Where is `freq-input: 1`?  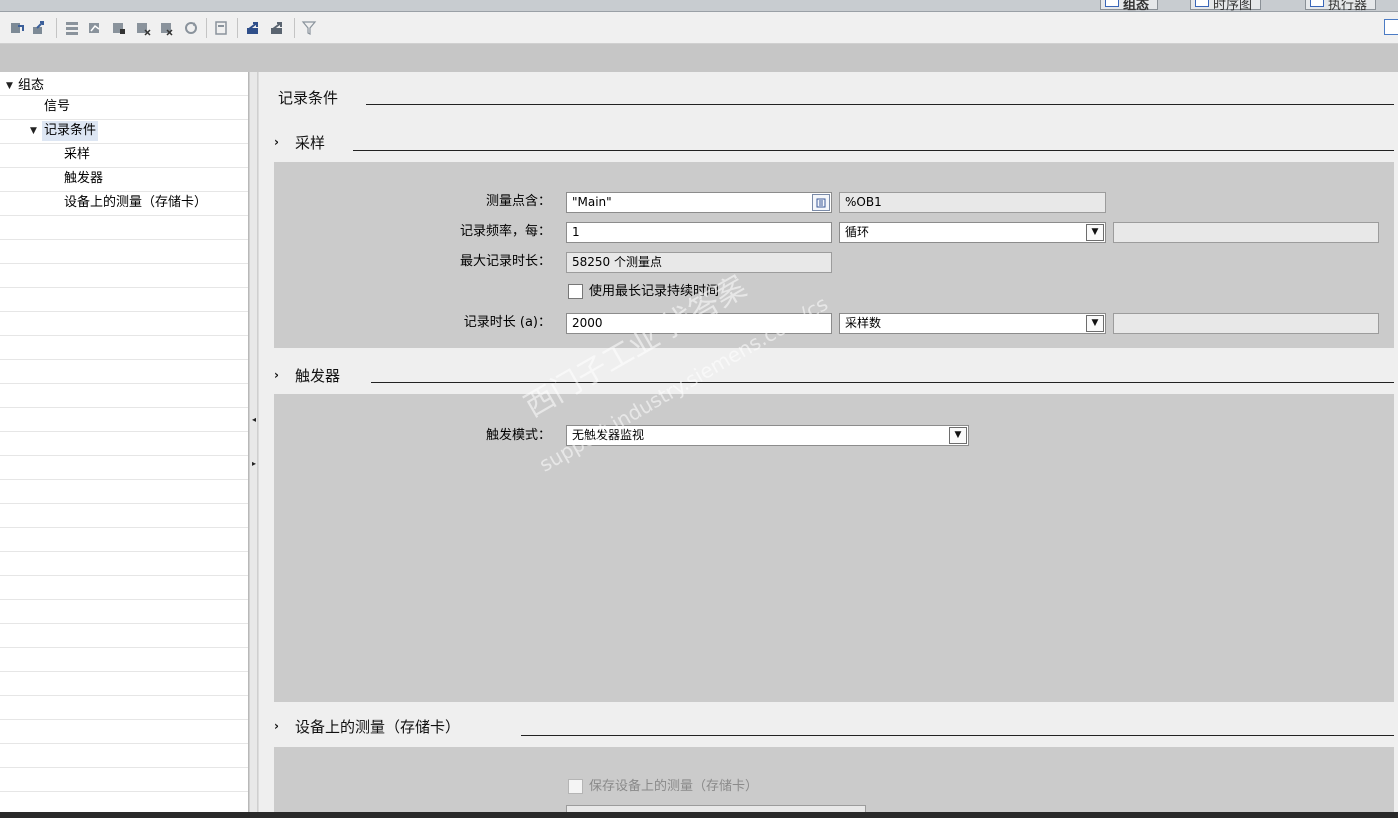
freq-input: 1 is located at coordinates (699, 232).